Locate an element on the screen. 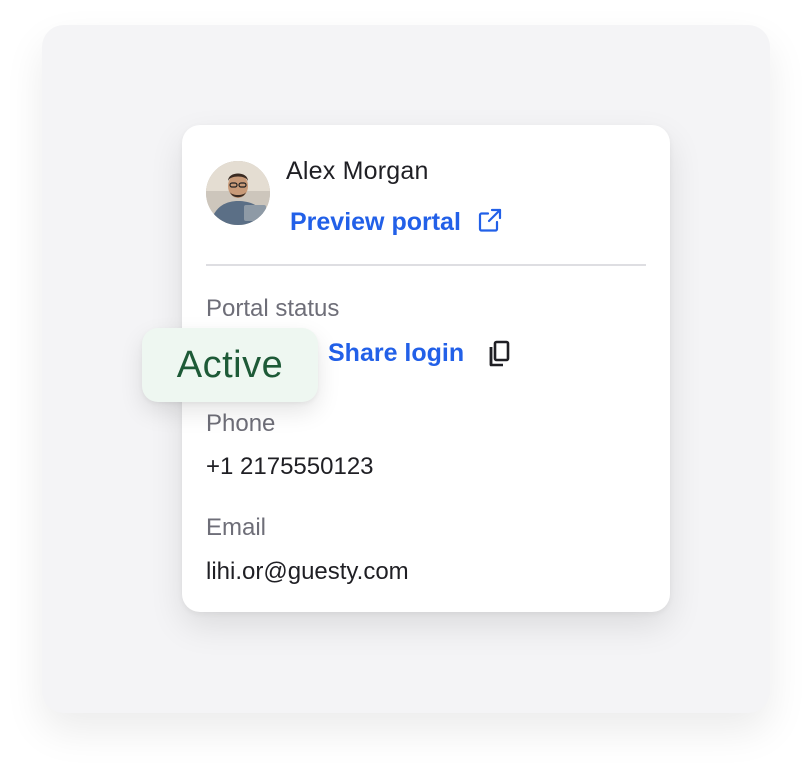 Image resolution: width=812 pixels, height=772 pixels. external-link-icon is located at coordinates (490, 222).